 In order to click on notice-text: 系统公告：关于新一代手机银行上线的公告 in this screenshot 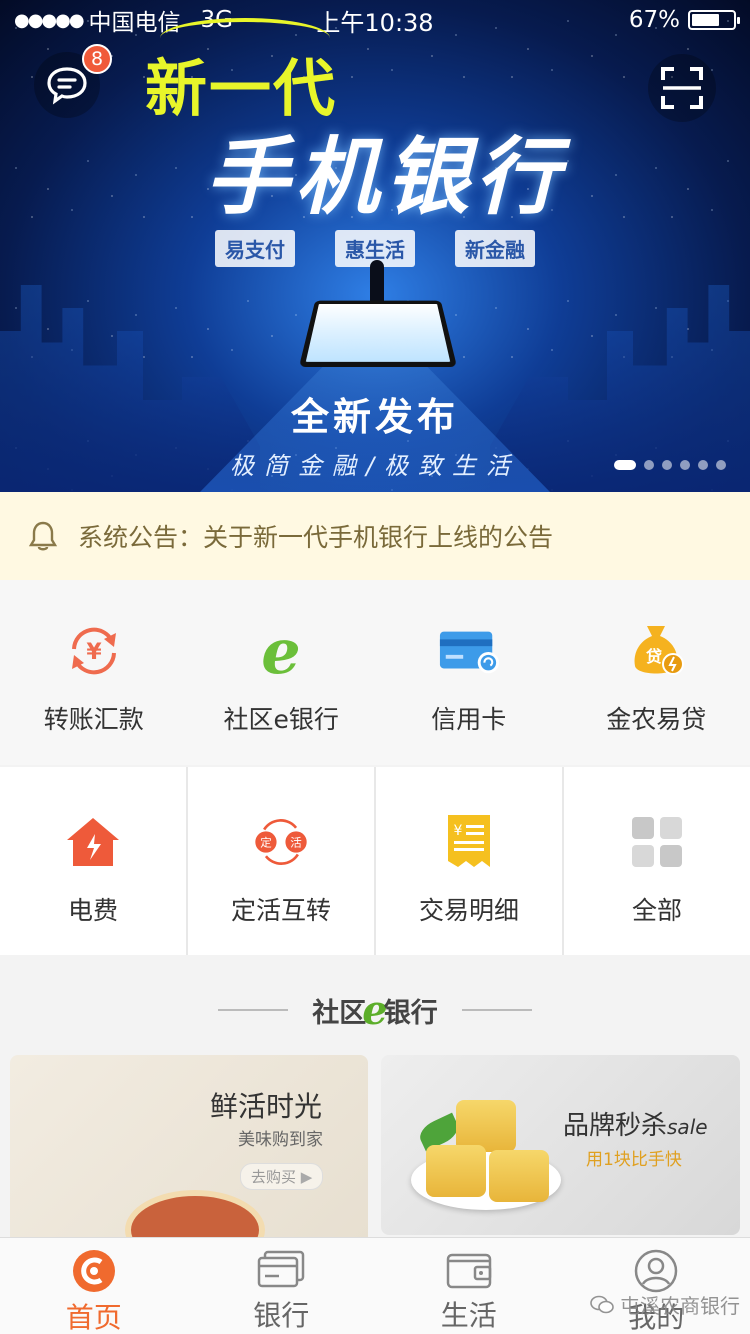, I will do `click(315, 536)`.